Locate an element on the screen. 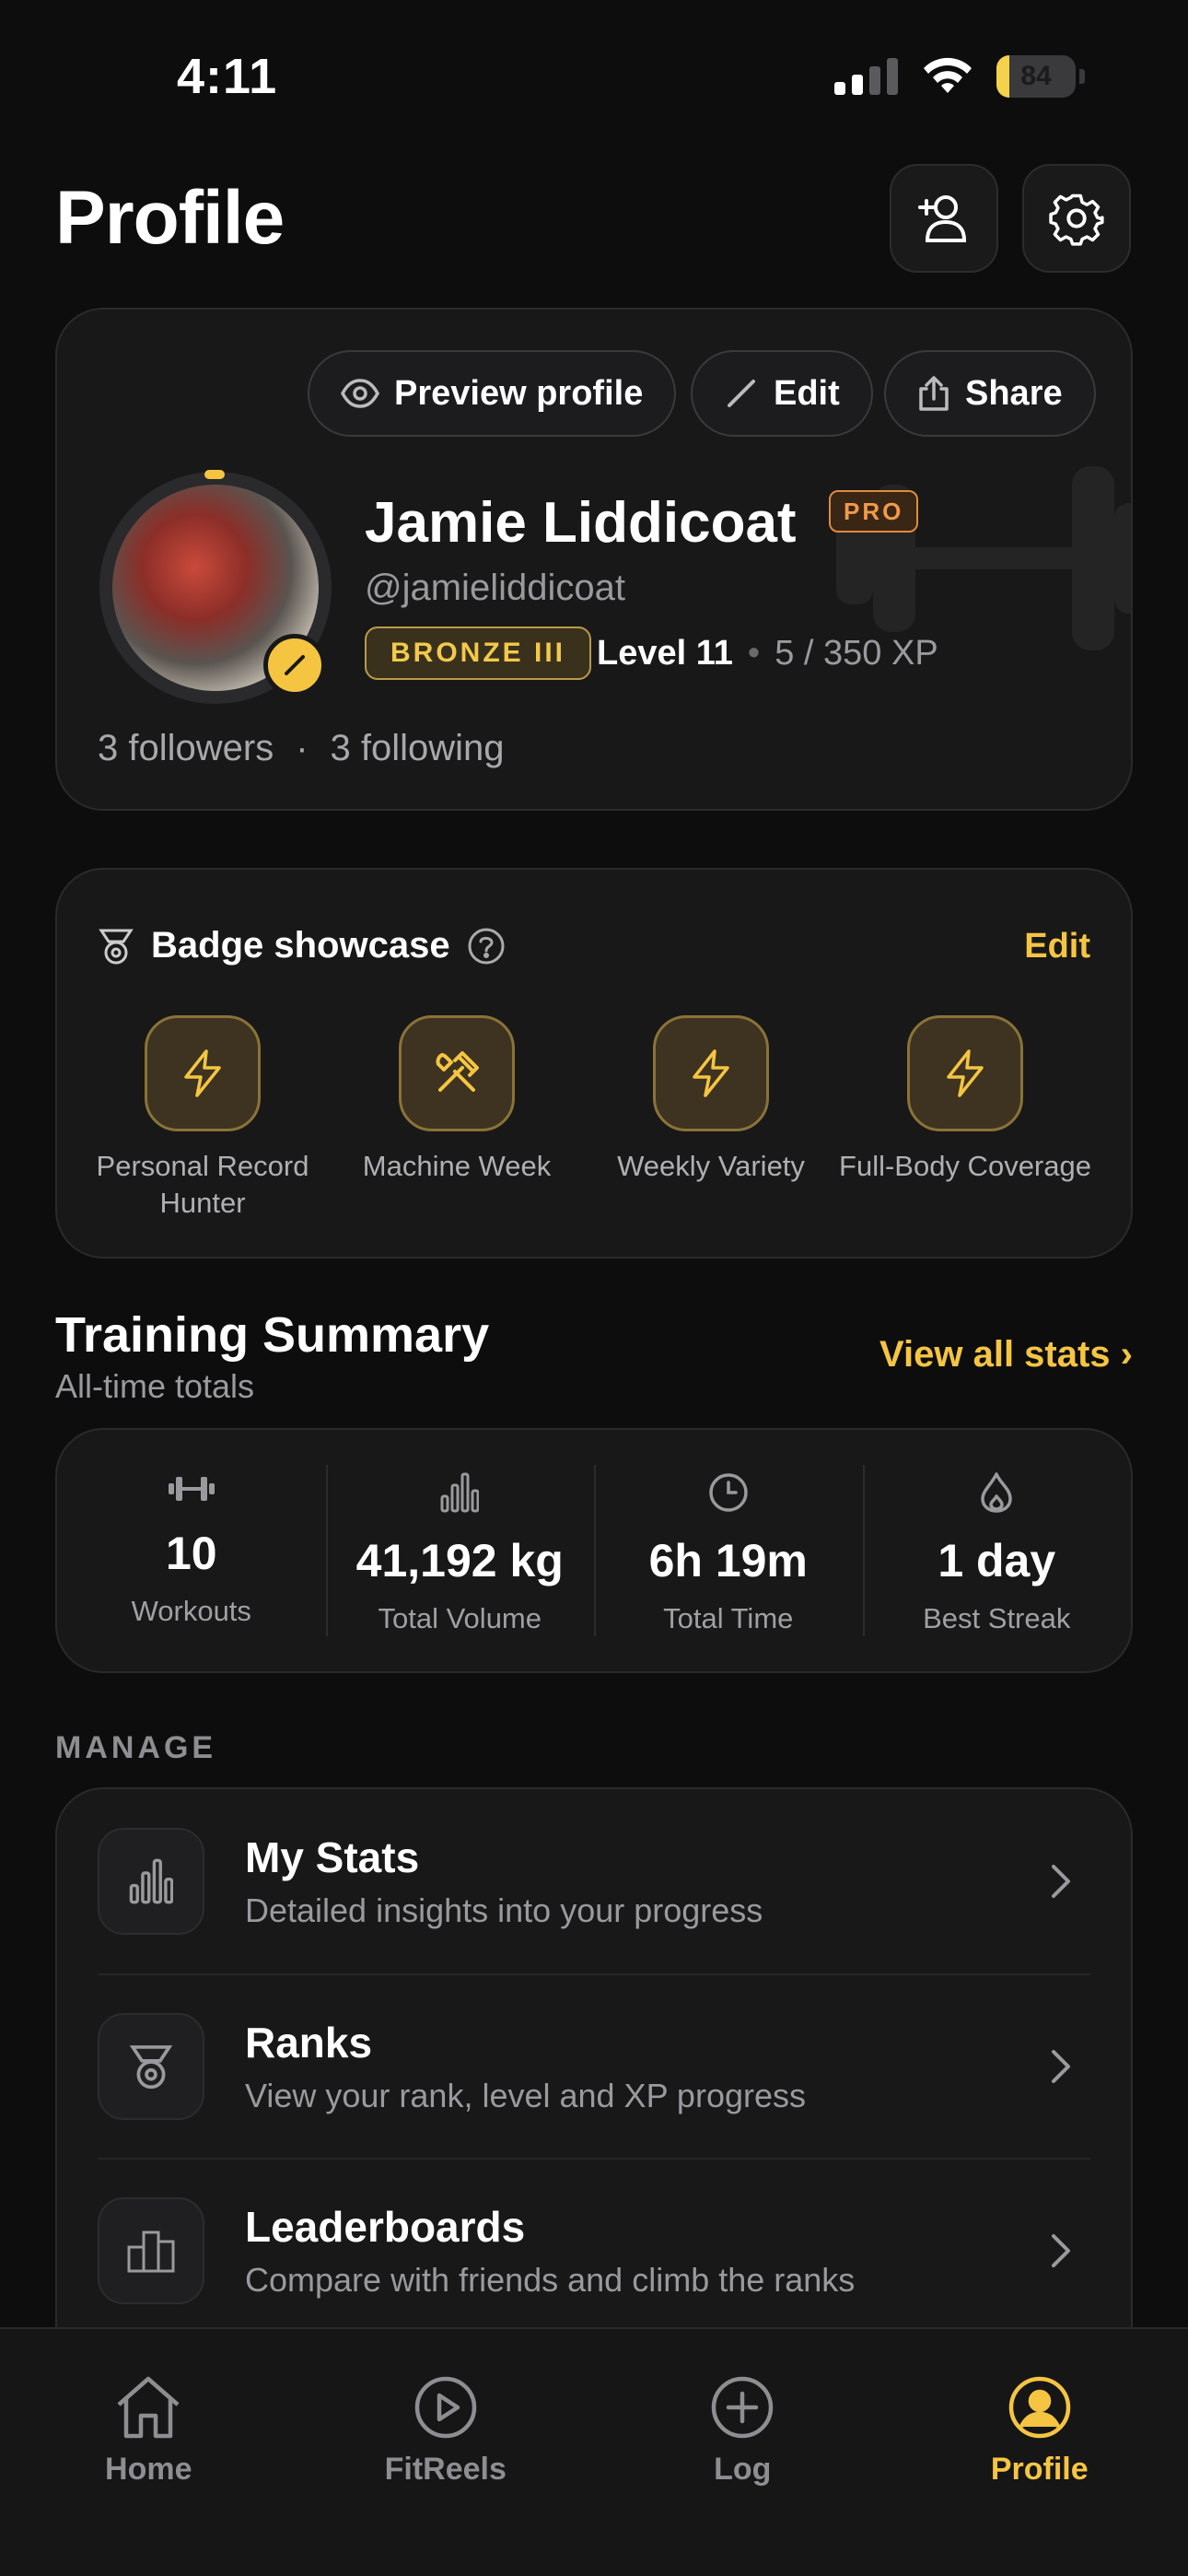  medal-icon is located at coordinates (116, 946).